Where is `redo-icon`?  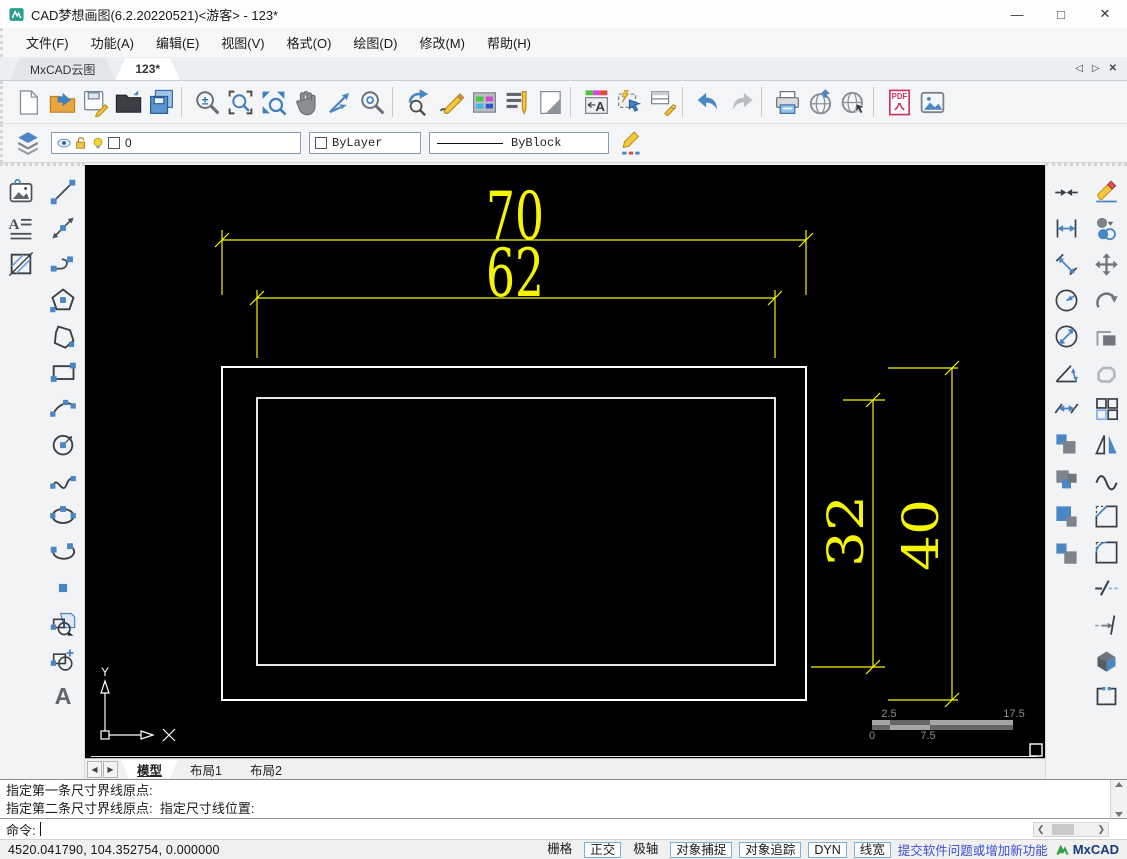
redo-icon is located at coordinates (741, 102).